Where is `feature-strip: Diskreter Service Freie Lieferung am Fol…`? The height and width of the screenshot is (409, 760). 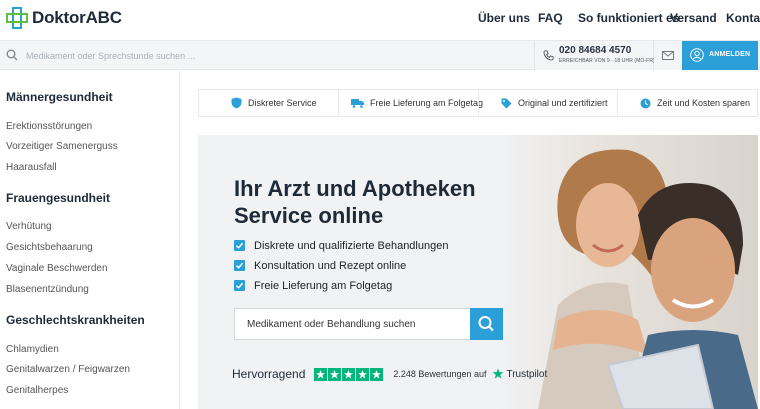
feature-strip: Diskreter Service Freie Lieferung am Fol… is located at coordinates (478, 103).